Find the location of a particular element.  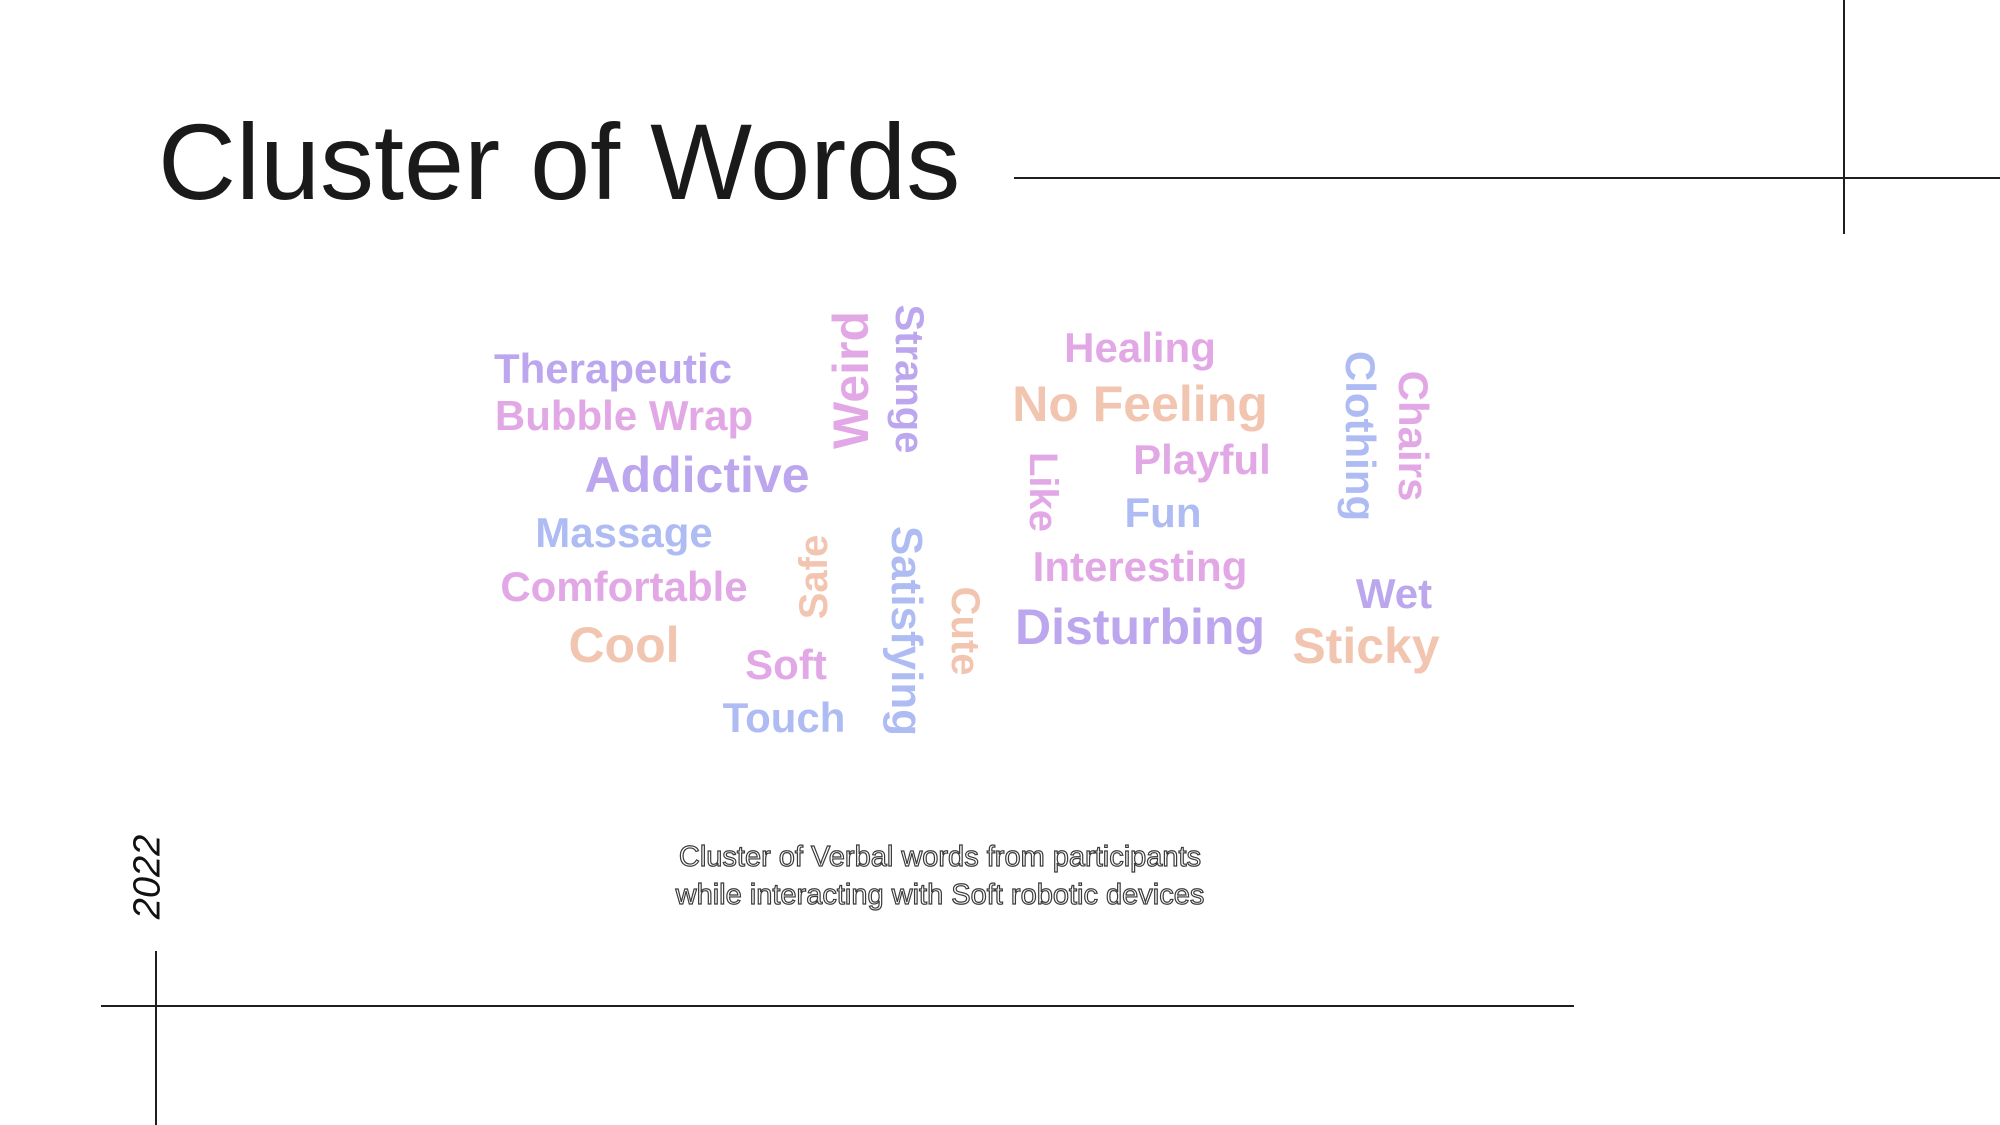

word-playful: Playful is located at coordinates (1202, 459).